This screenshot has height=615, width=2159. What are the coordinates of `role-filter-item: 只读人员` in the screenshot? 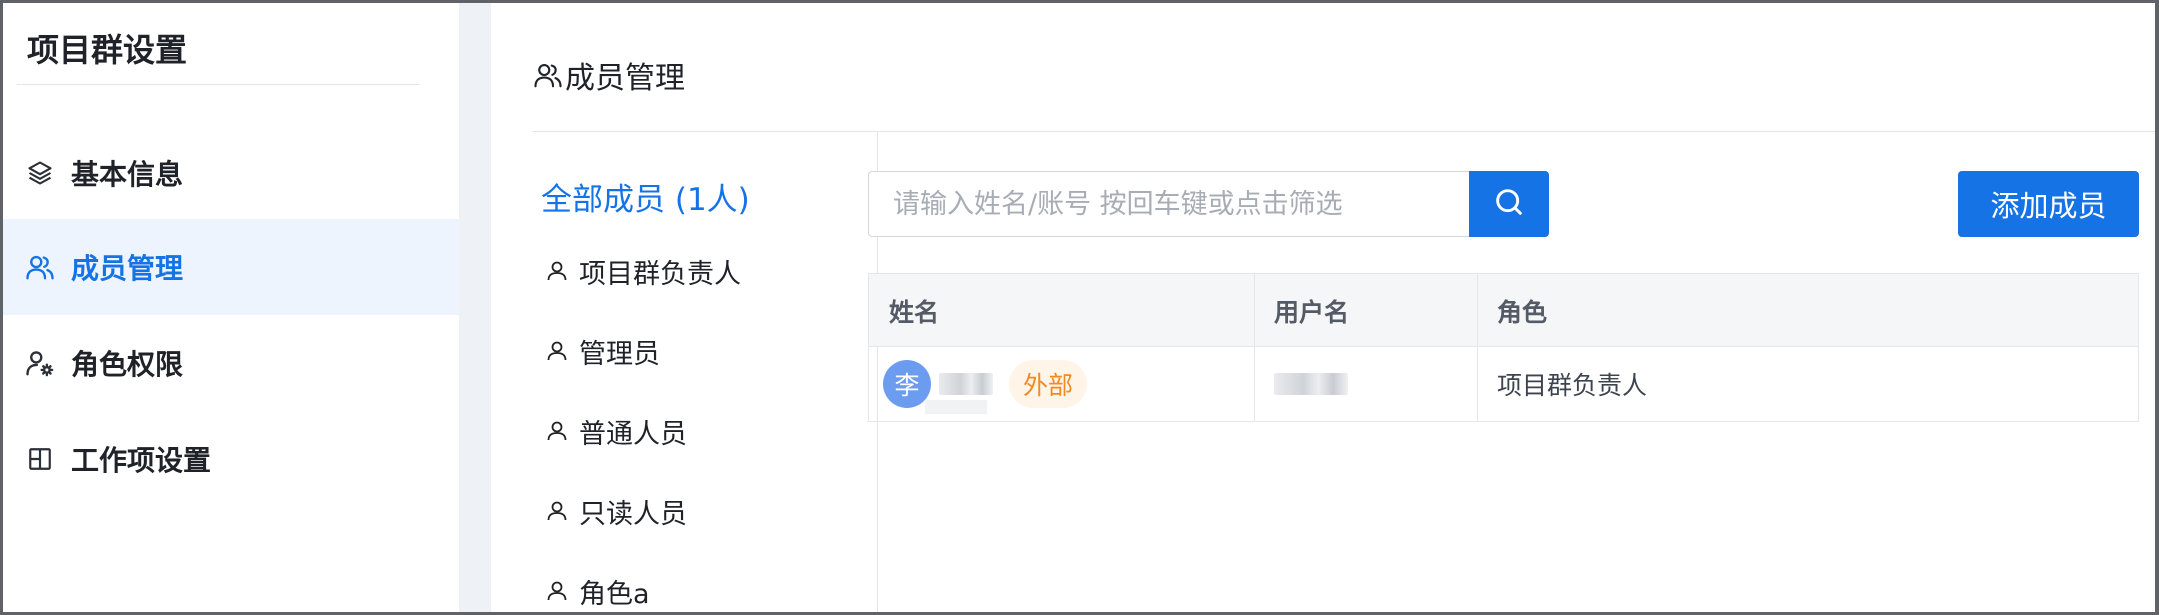 It's located at (616, 511).